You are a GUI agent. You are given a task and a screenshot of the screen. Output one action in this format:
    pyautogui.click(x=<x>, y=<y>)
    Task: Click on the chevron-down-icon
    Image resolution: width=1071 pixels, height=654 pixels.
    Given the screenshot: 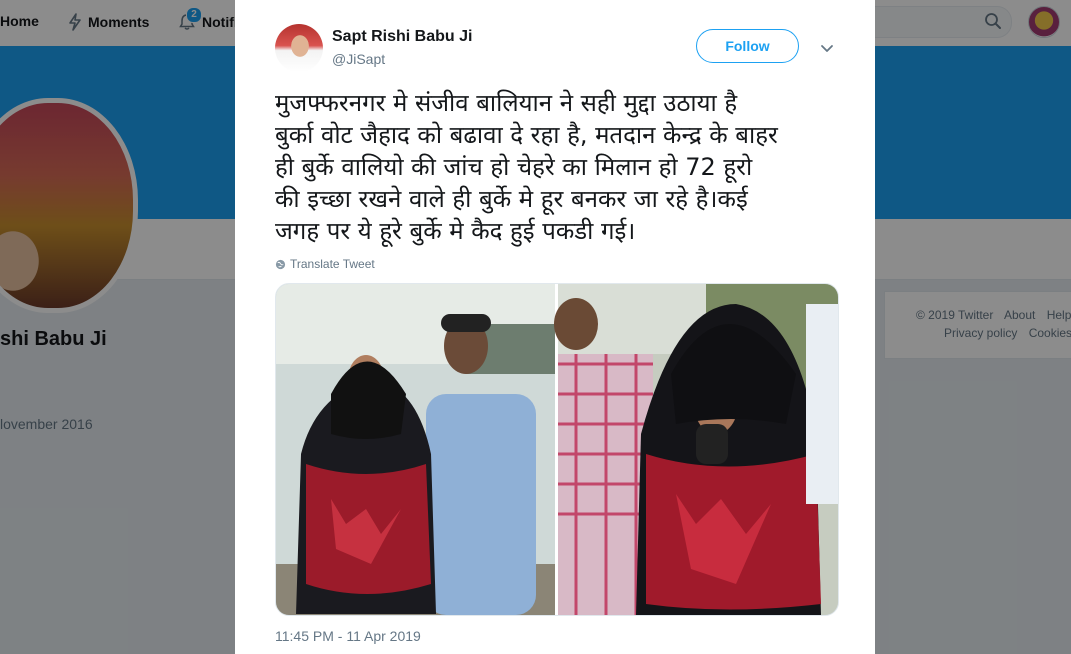 What is the action you would take?
    pyautogui.click(x=827, y=48)
    